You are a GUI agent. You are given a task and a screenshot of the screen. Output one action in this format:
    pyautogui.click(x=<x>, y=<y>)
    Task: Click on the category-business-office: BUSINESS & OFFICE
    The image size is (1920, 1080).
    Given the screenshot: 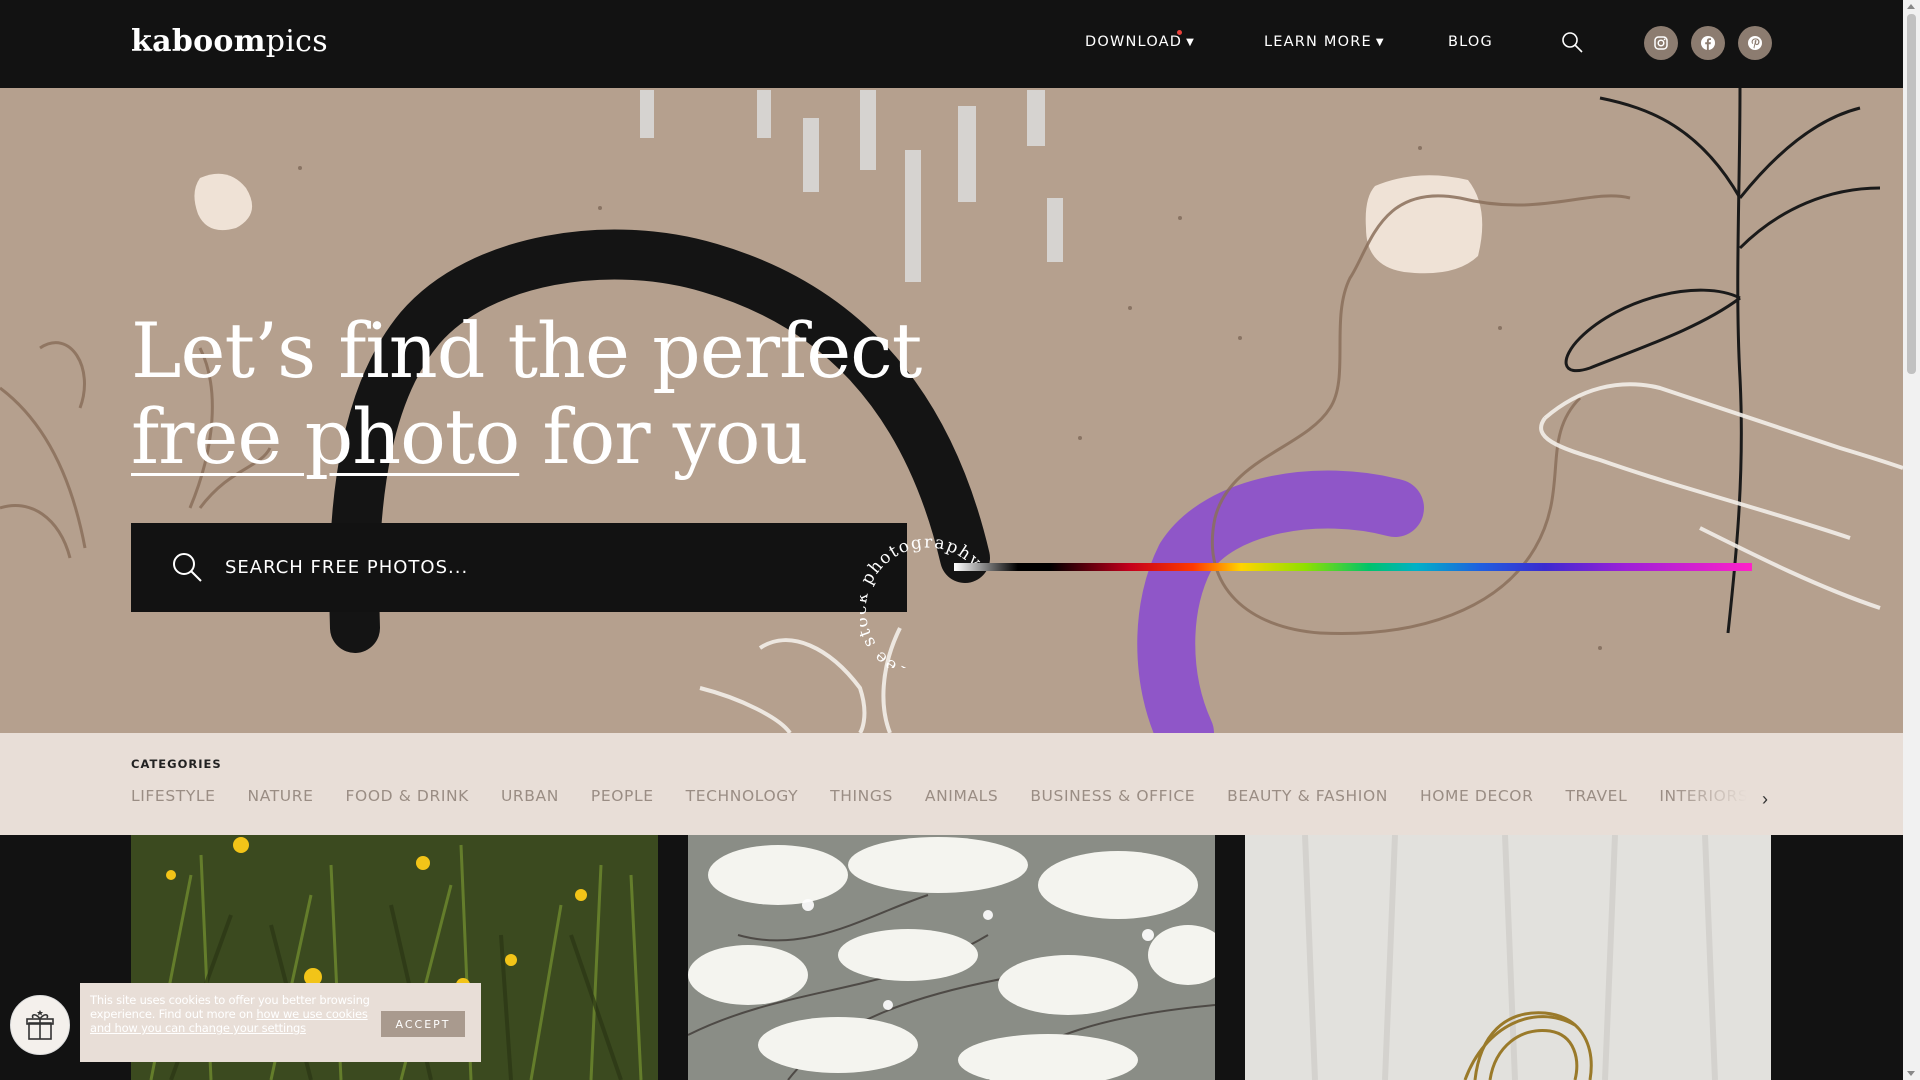 What is the action you would take?
    pyautogui.click(x=1112, y=796)
    